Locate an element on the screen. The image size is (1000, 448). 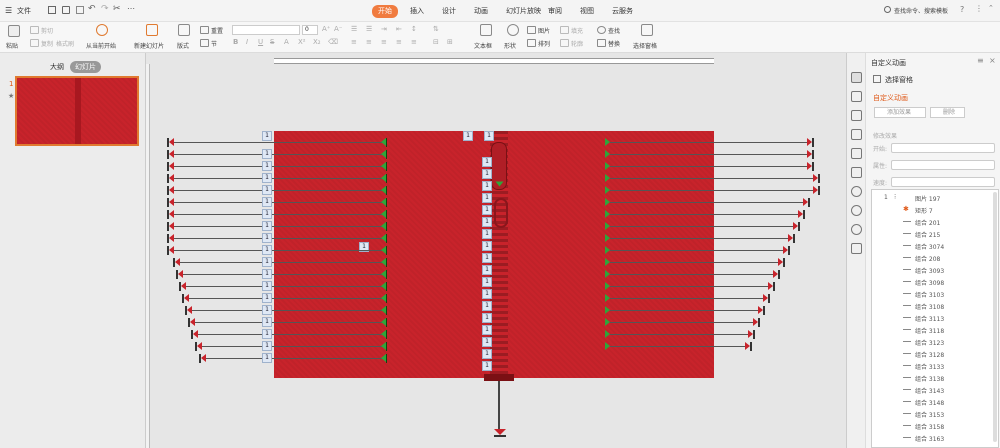
help-pane-icon is located at coordinates (856, 229).